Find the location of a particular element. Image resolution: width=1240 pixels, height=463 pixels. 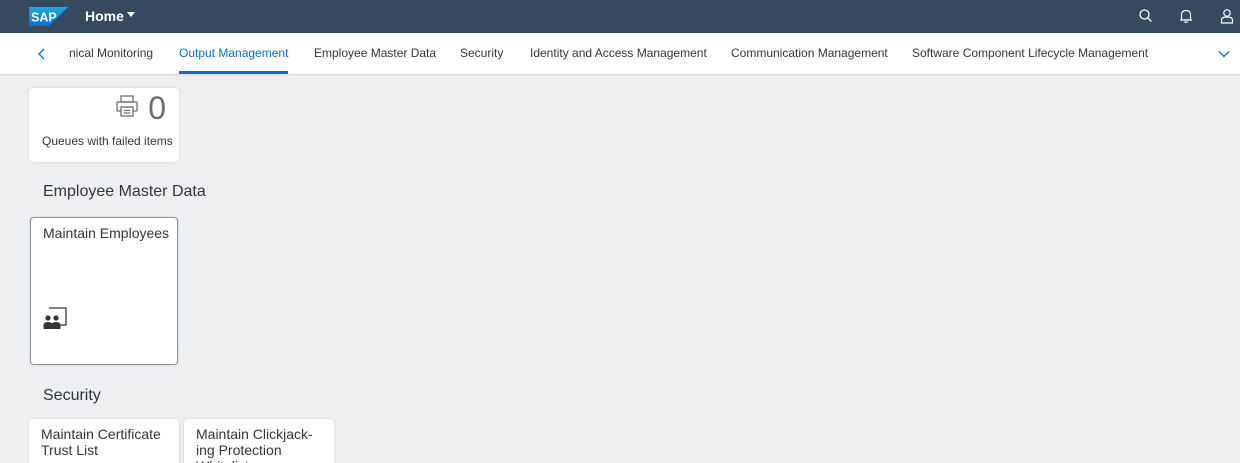

queue-label: Queues with failed items is located at coordinates (107, 141).